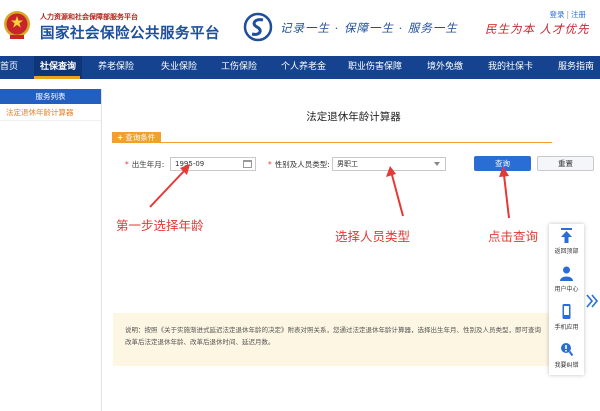 Image resolution: width=600 pixels, height=411 pixels. What do you see at coordinates (258, 27) in the screenshot?
I see `social-insurance-logo-icon` at bounding box center [258, 27].